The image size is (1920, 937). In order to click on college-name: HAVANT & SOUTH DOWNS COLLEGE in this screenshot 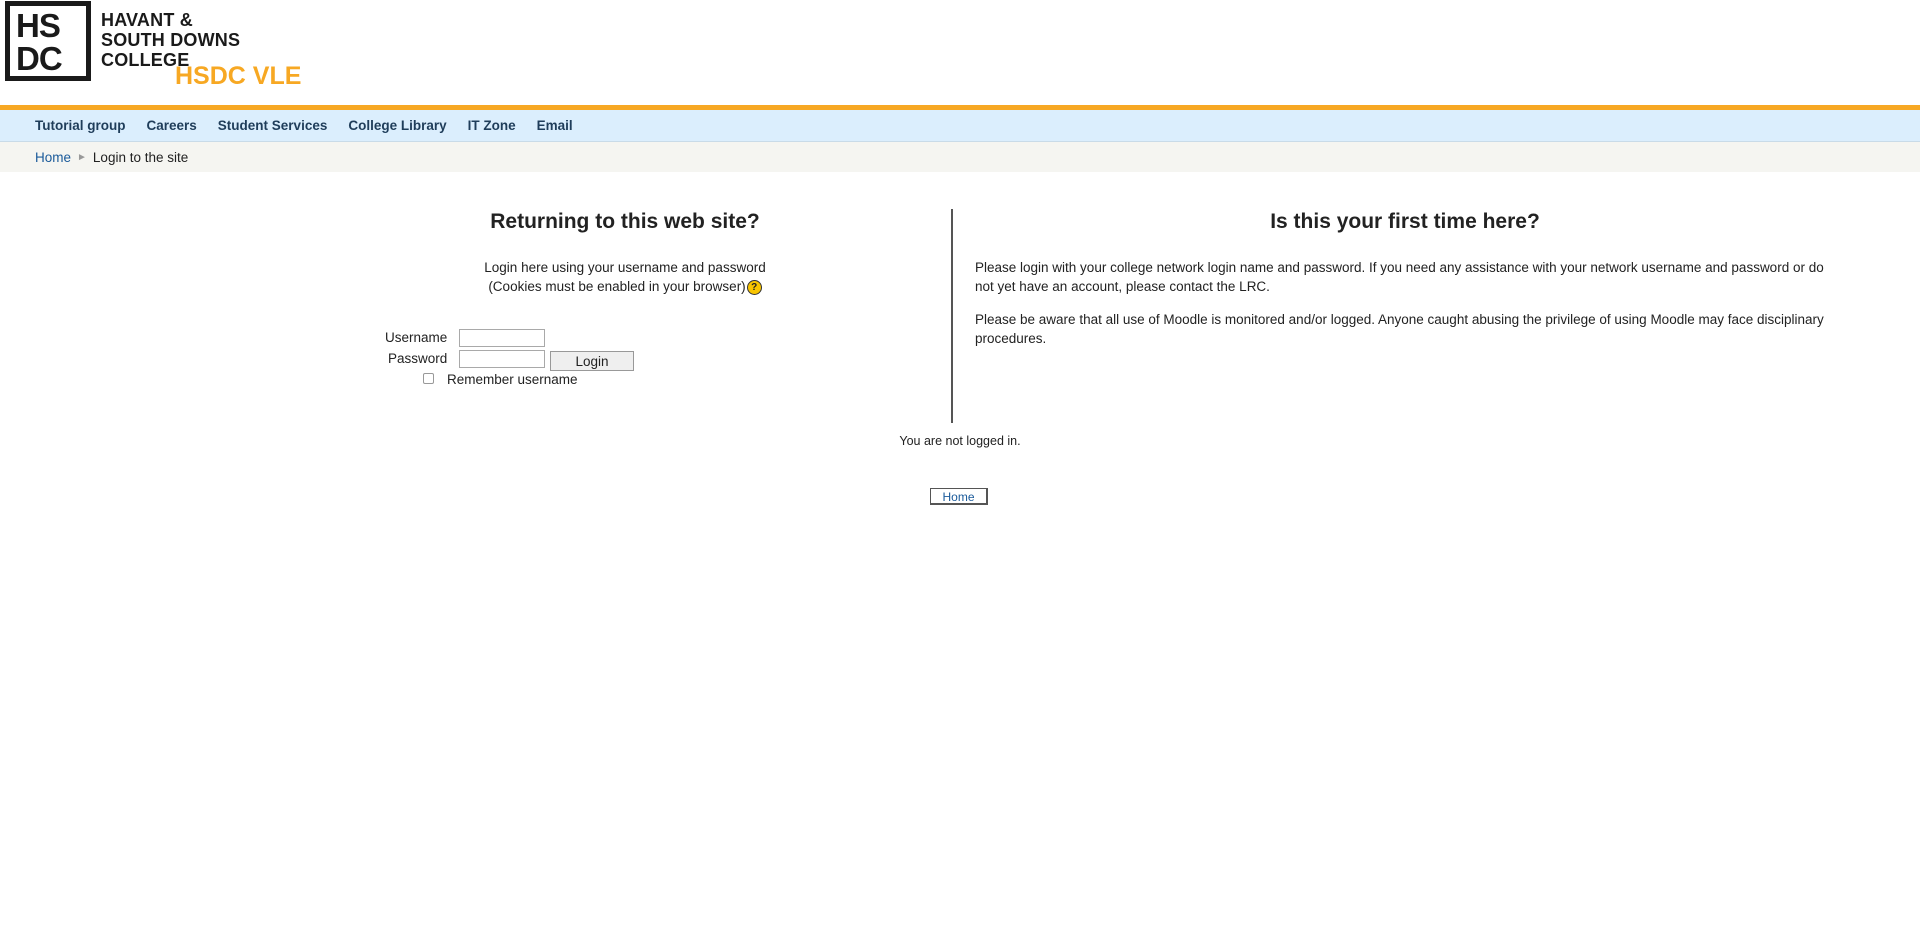, I will do `click(170, 40)`.